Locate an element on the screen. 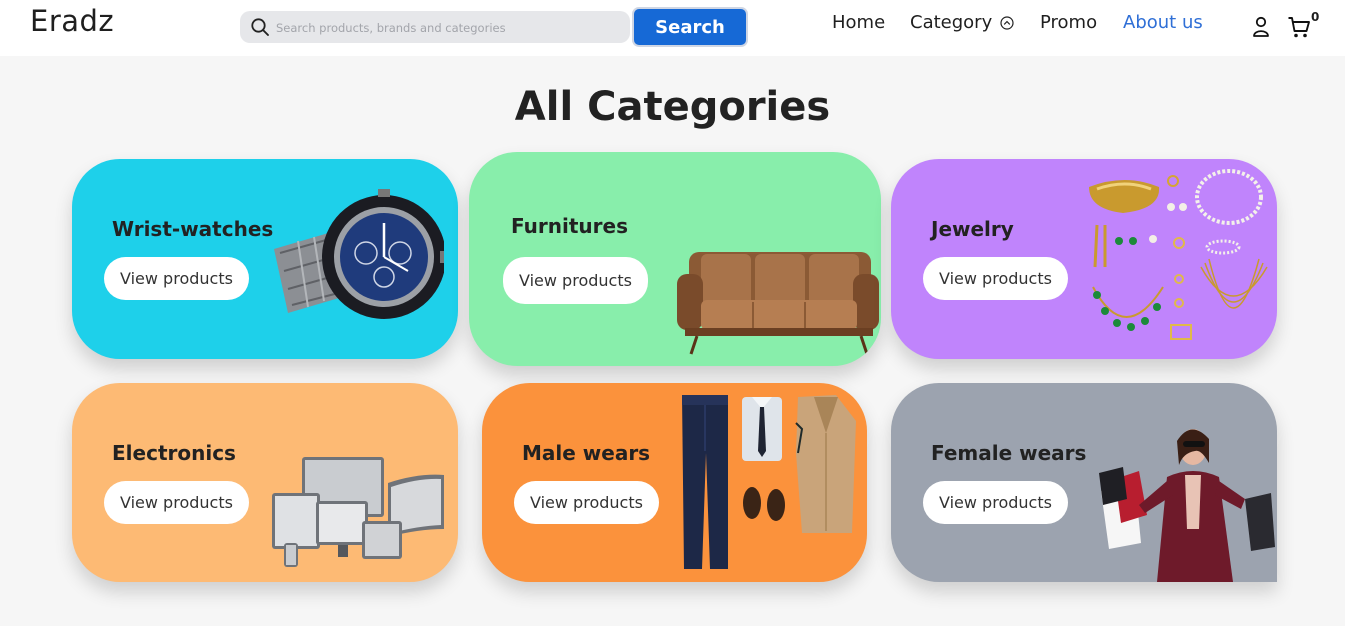 Image resolution: width=1345 pixels, height=626 pixels. category-title: Female wears is located at coordinates (1009, 453).